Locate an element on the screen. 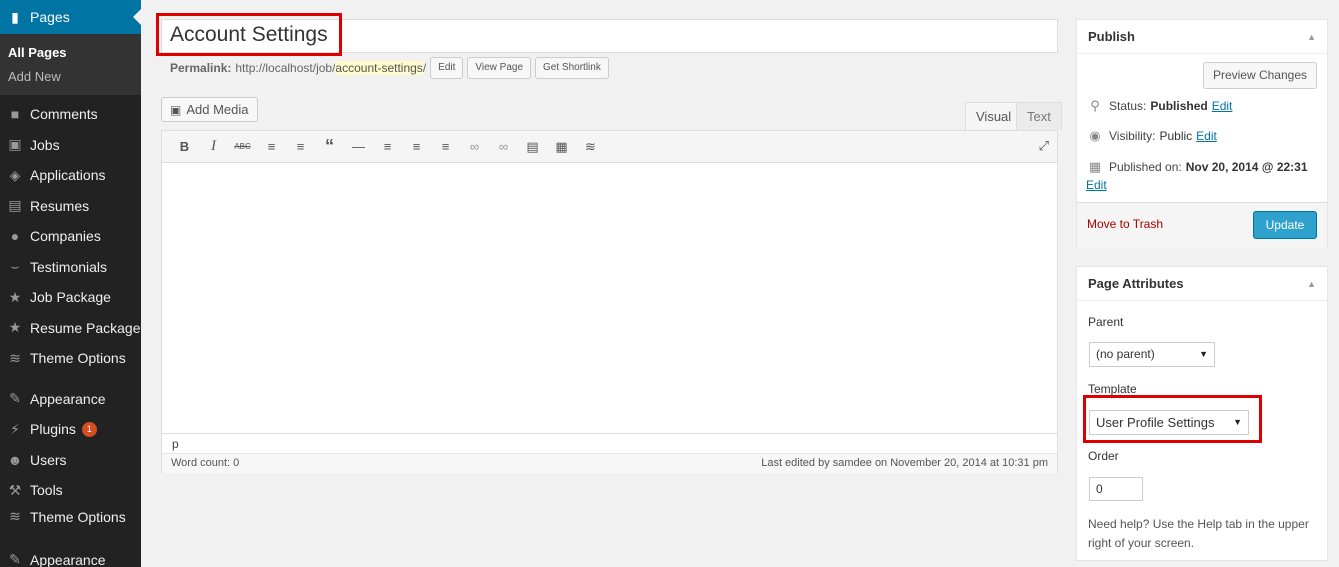 The image size is (1339, 567). folder-icon: ▣ is located at coordinates (15, 144).